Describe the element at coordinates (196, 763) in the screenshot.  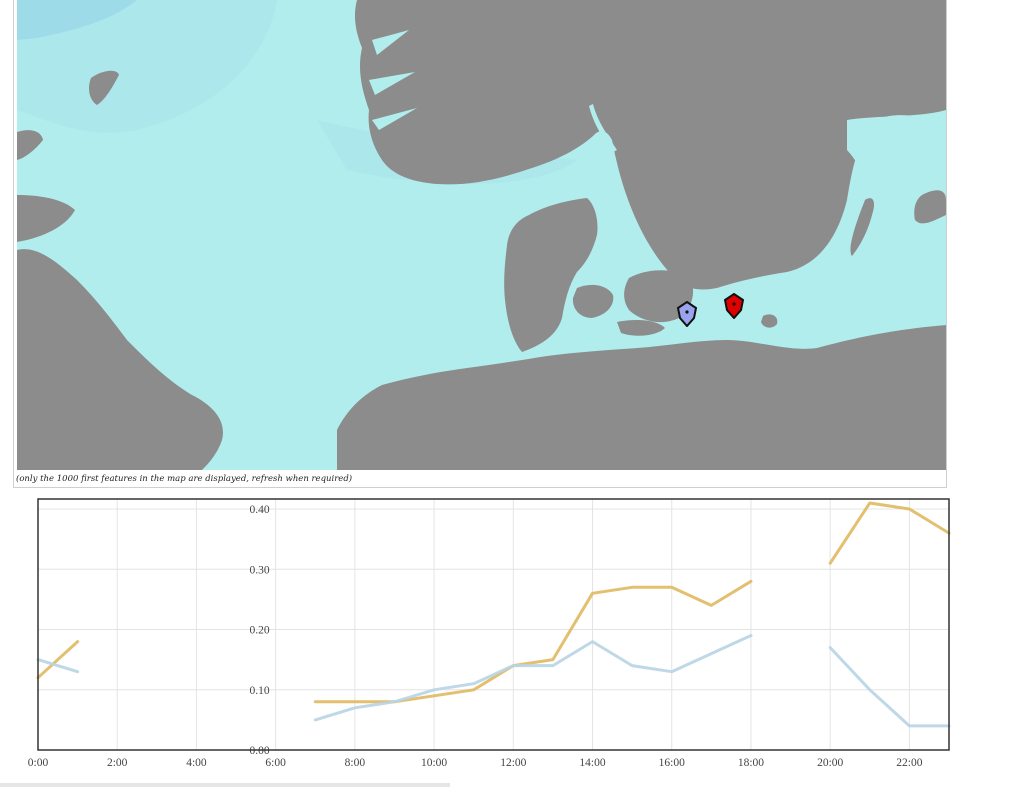
I see `x-tick-label: 4:00` at that location.